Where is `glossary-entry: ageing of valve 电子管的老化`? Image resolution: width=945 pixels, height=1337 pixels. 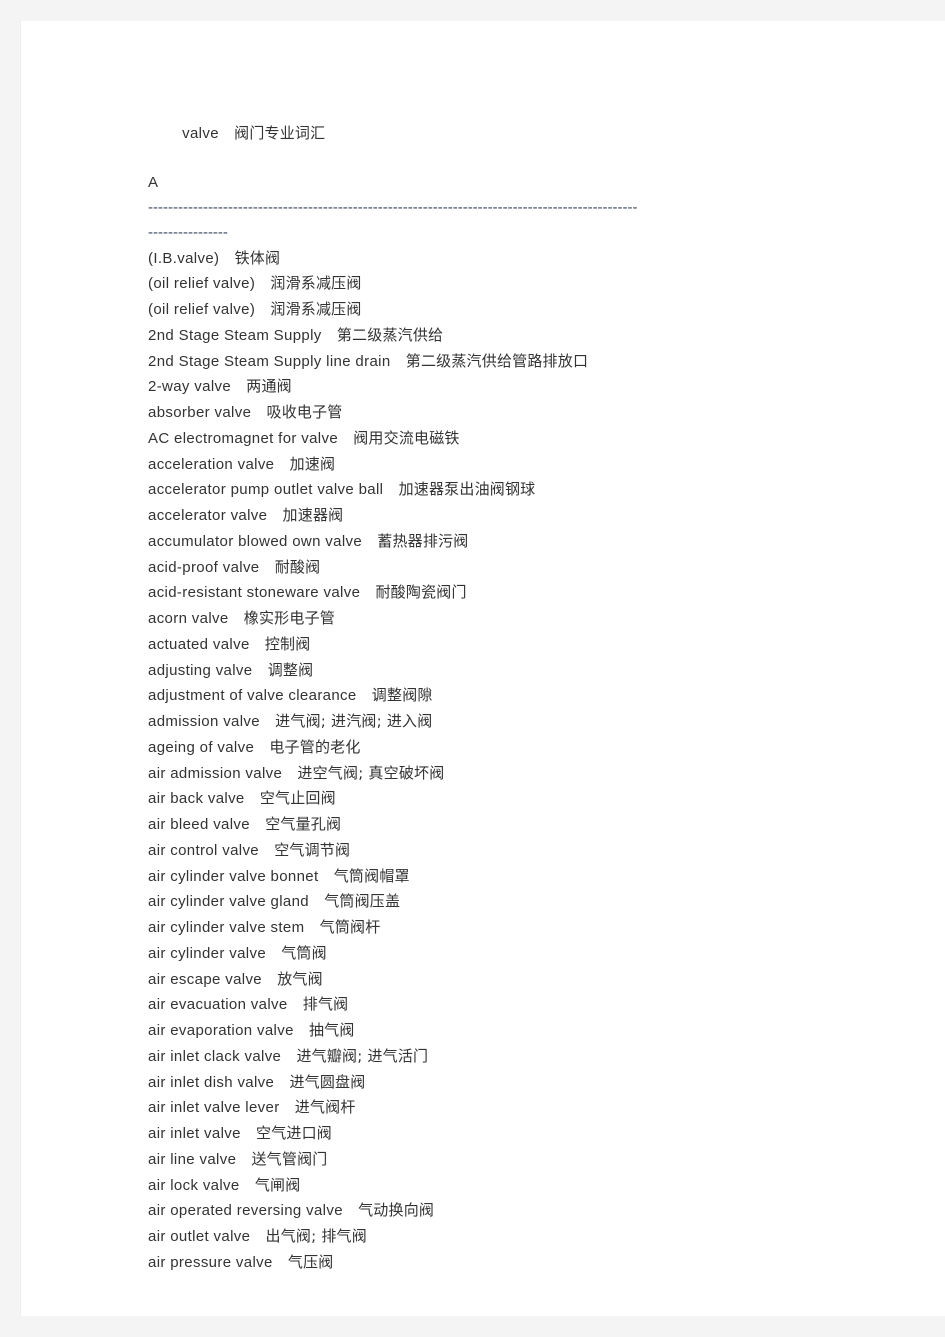 glossary-entry: ageing of valve 电子管的老化 is located at coordinates (518, 748).